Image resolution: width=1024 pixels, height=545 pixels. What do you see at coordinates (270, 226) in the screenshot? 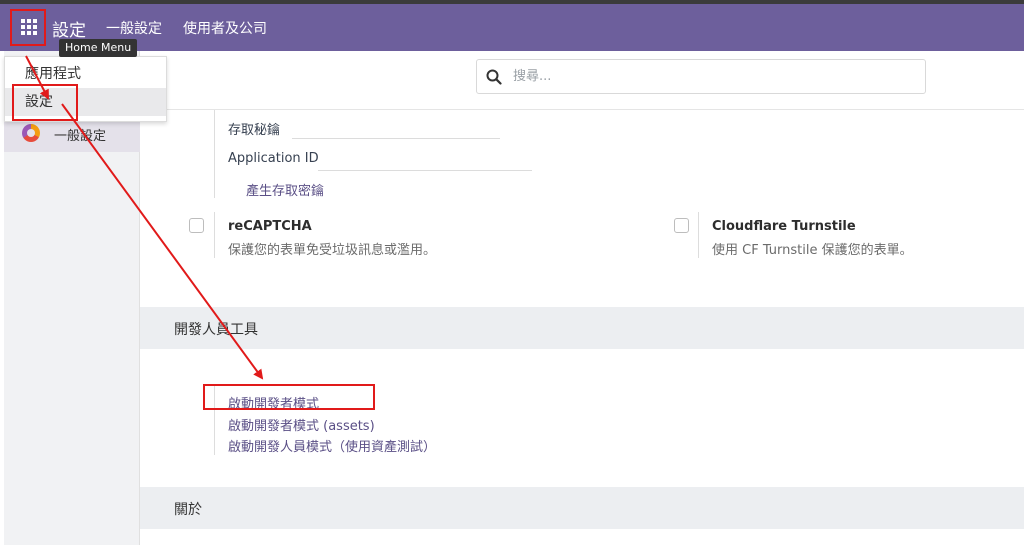
I see `recaptcha-title: reCAPTCHA` at bounding box center [270, 226].